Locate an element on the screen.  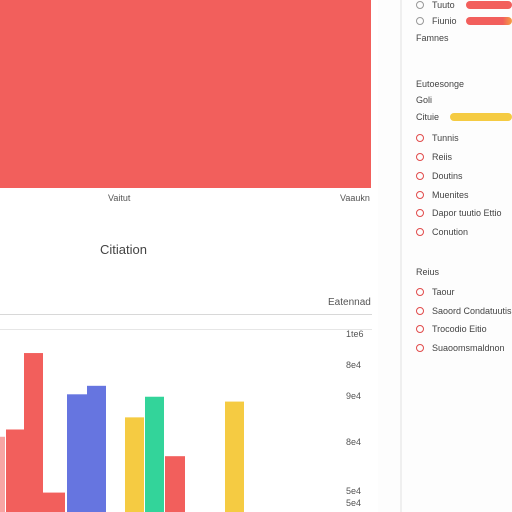
sidebar-item-label: Tuuto is located at coordinates (443, 5).